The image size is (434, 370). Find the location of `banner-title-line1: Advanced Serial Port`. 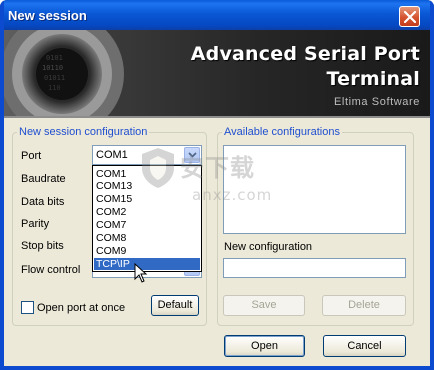

banner-title-line1: Advanced Serial Port is located at coordinates (305, 54).